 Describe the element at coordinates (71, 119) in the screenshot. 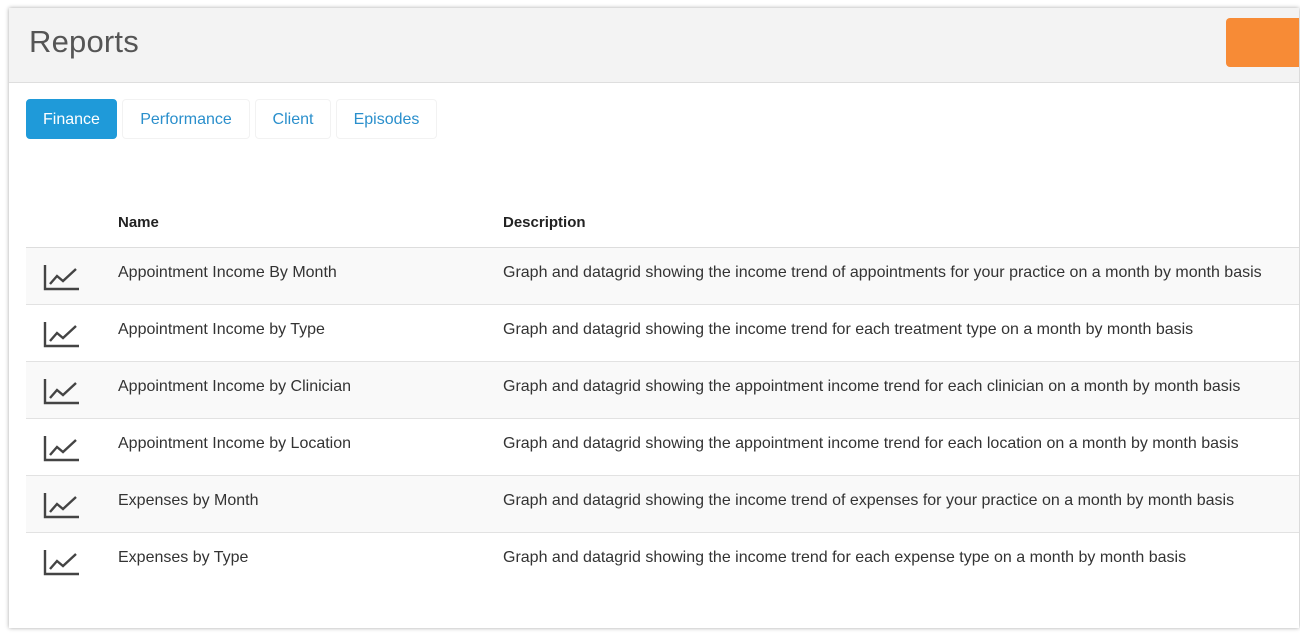

I see `tab-finance: Finance` at that location.